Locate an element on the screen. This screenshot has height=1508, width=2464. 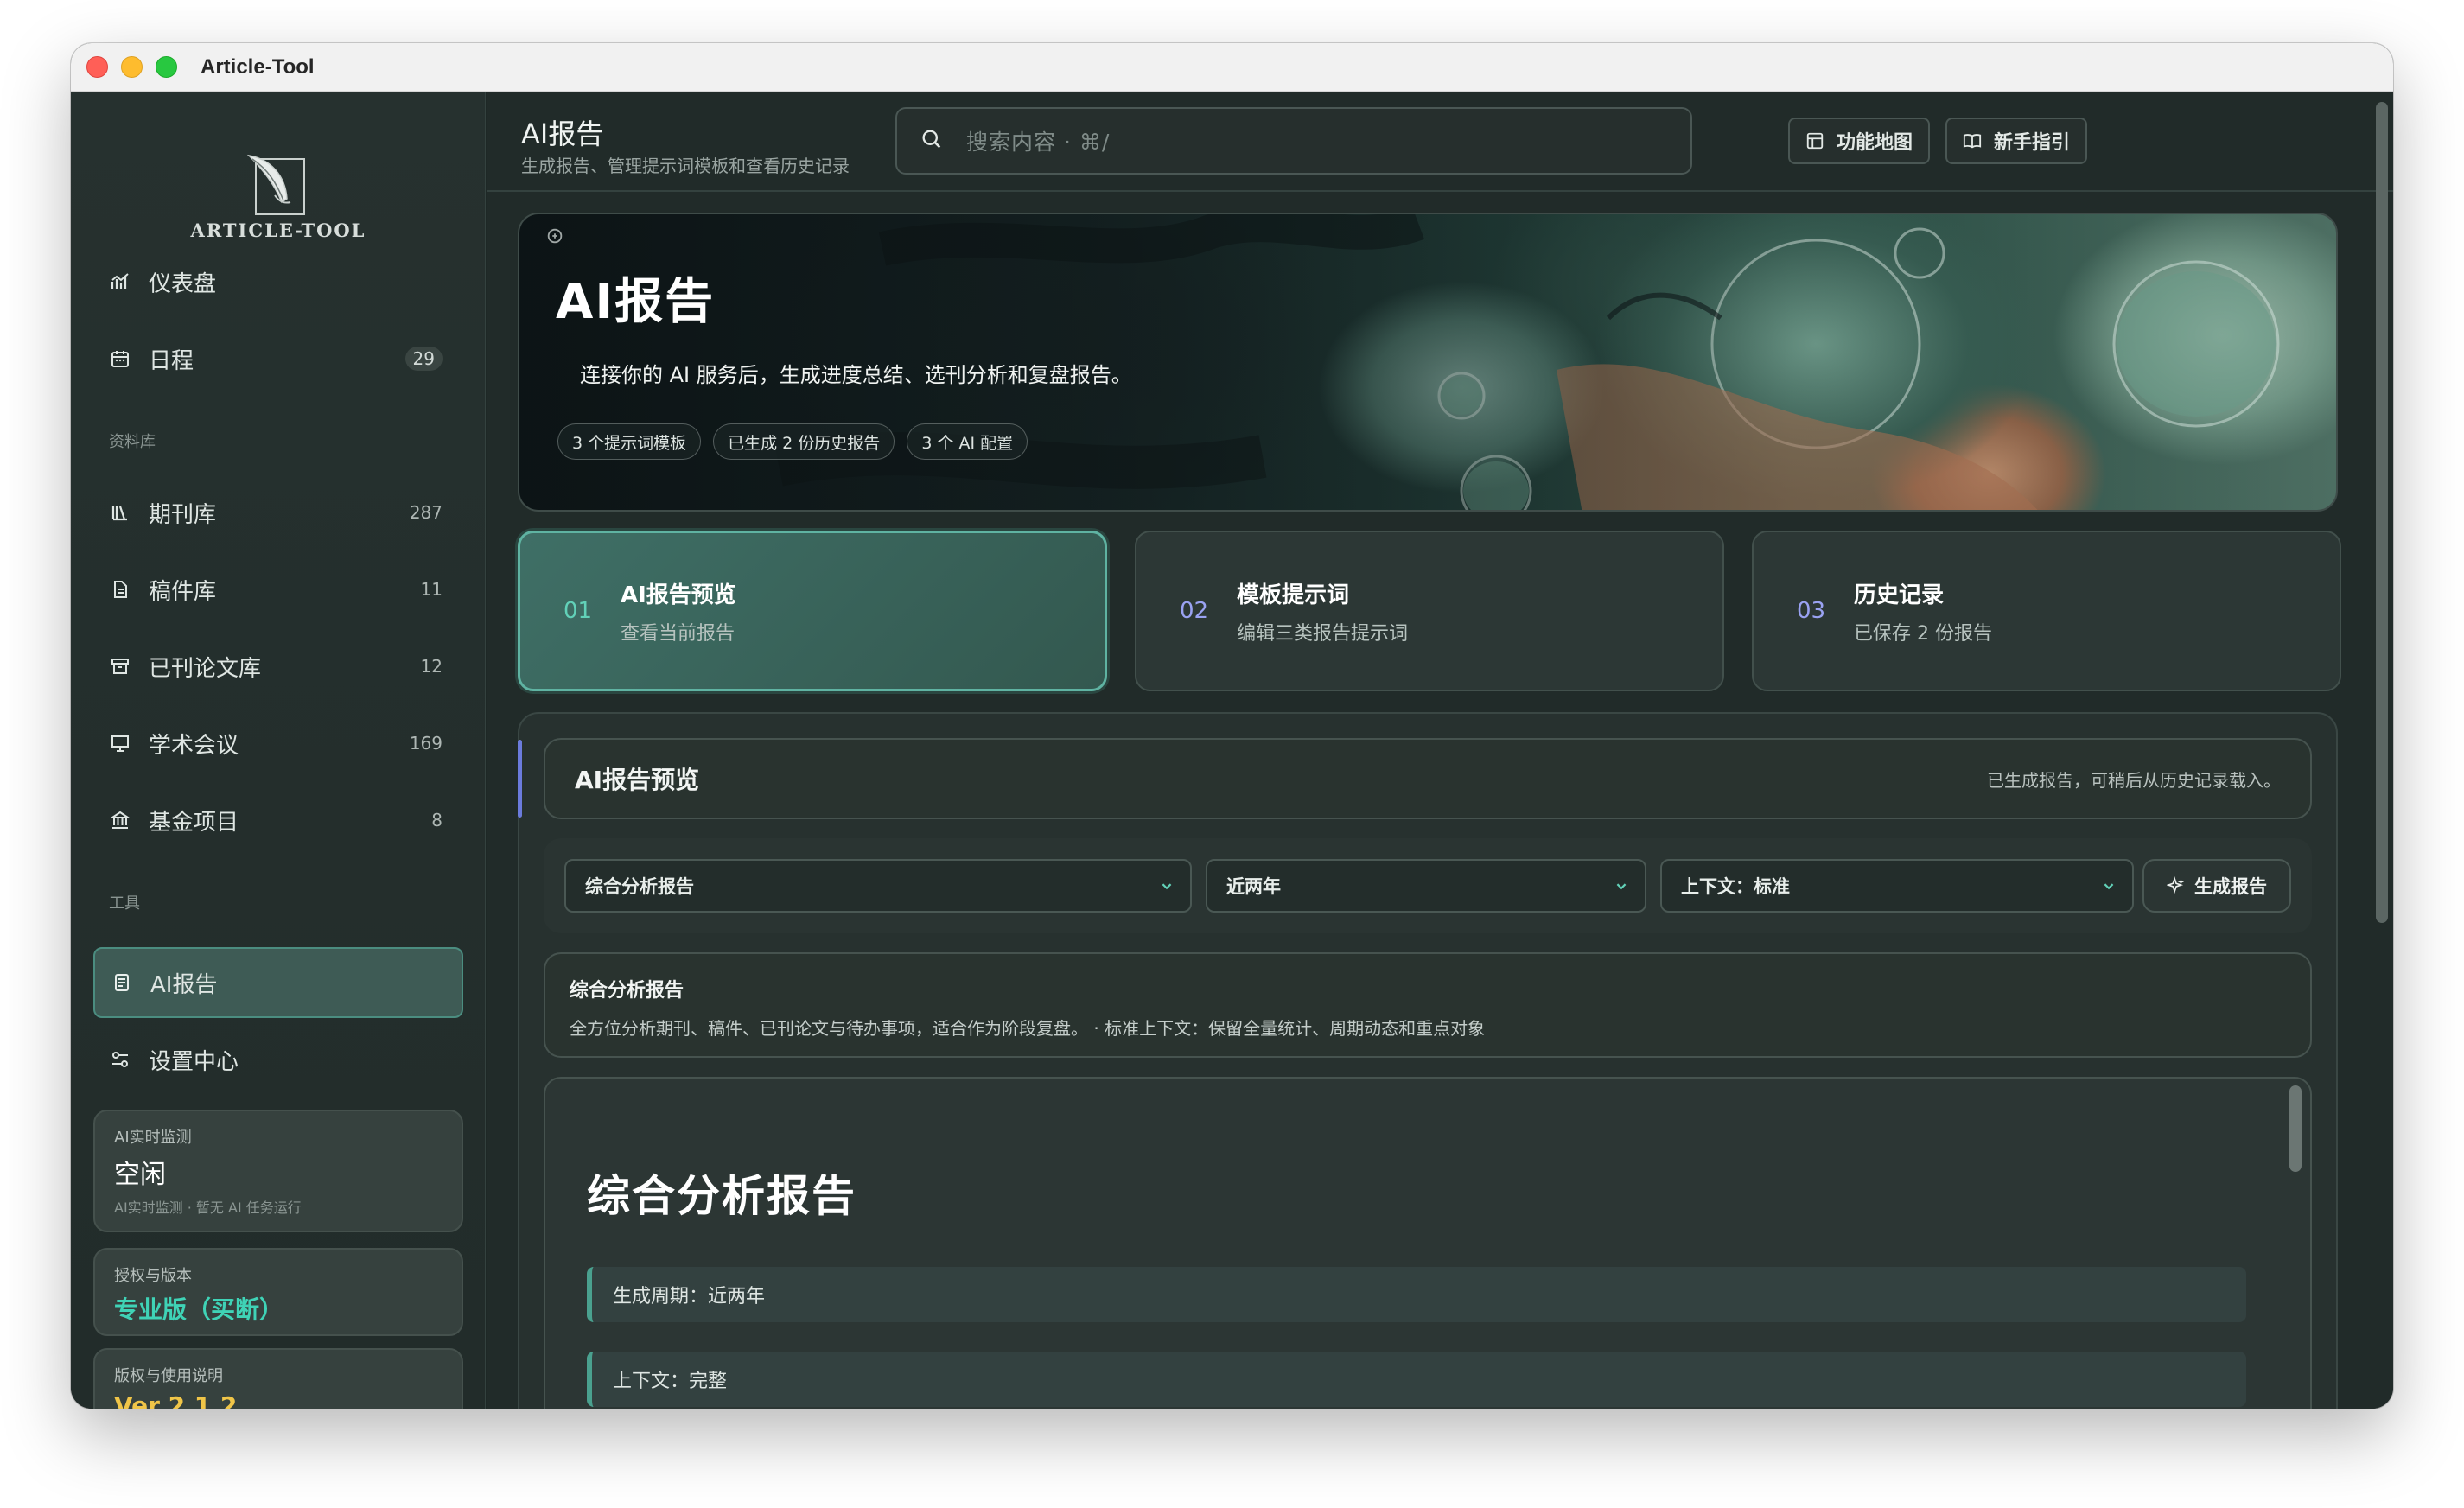
document-icon is located at coordinates (120, 589).